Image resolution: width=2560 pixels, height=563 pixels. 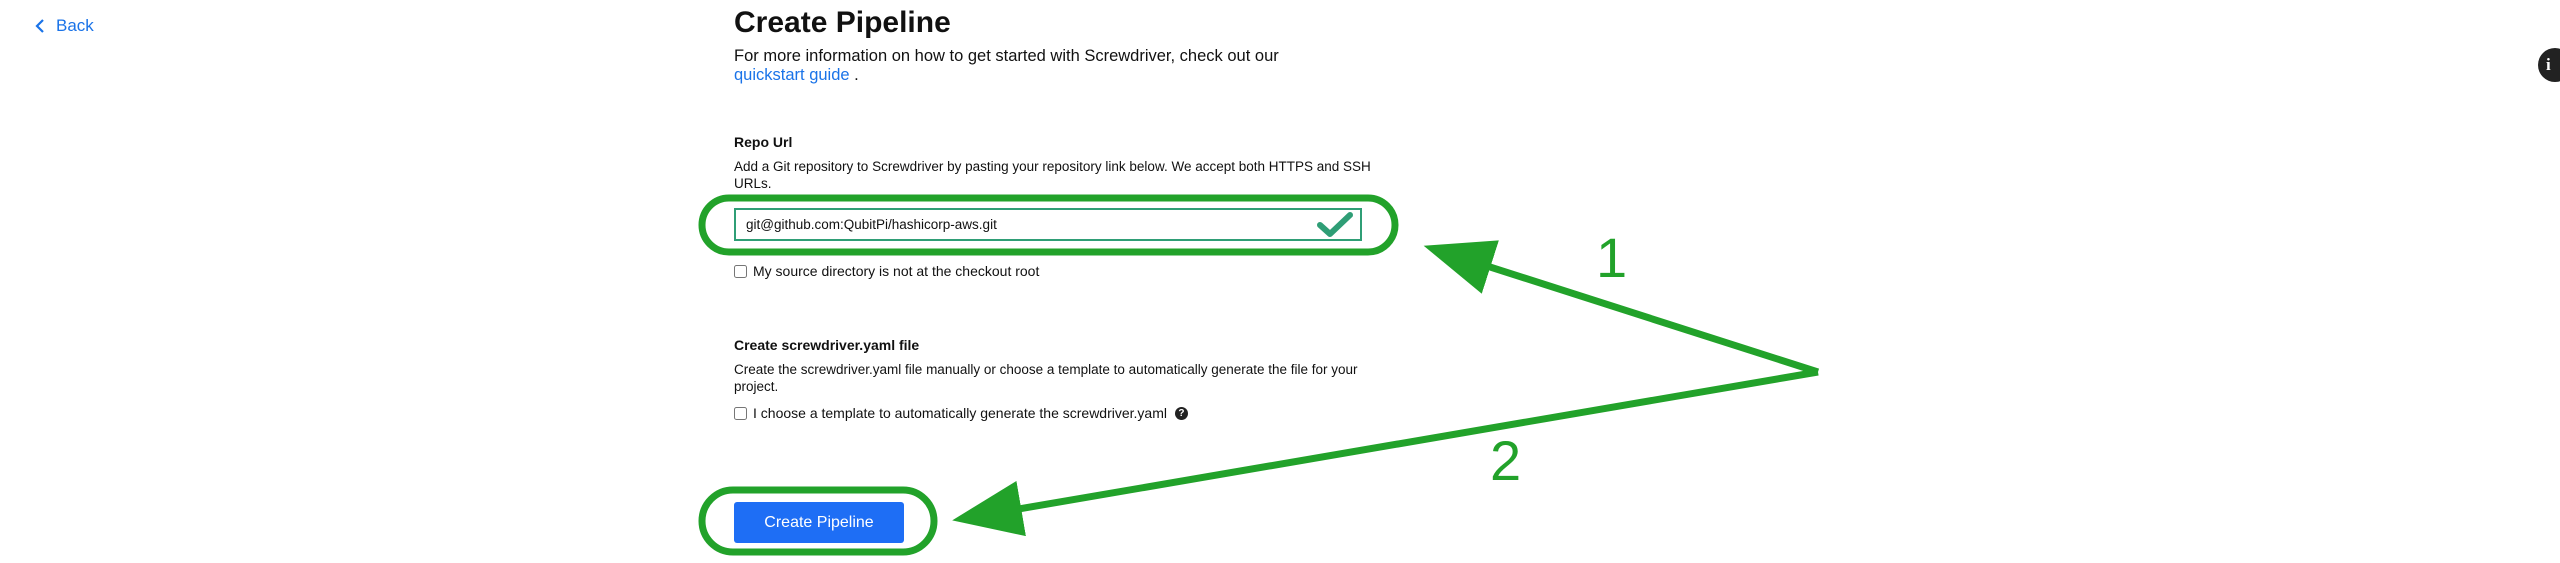 I want to click on yaml-section-label: Create screwdriver.yaml file, so click(x=827, y=345).